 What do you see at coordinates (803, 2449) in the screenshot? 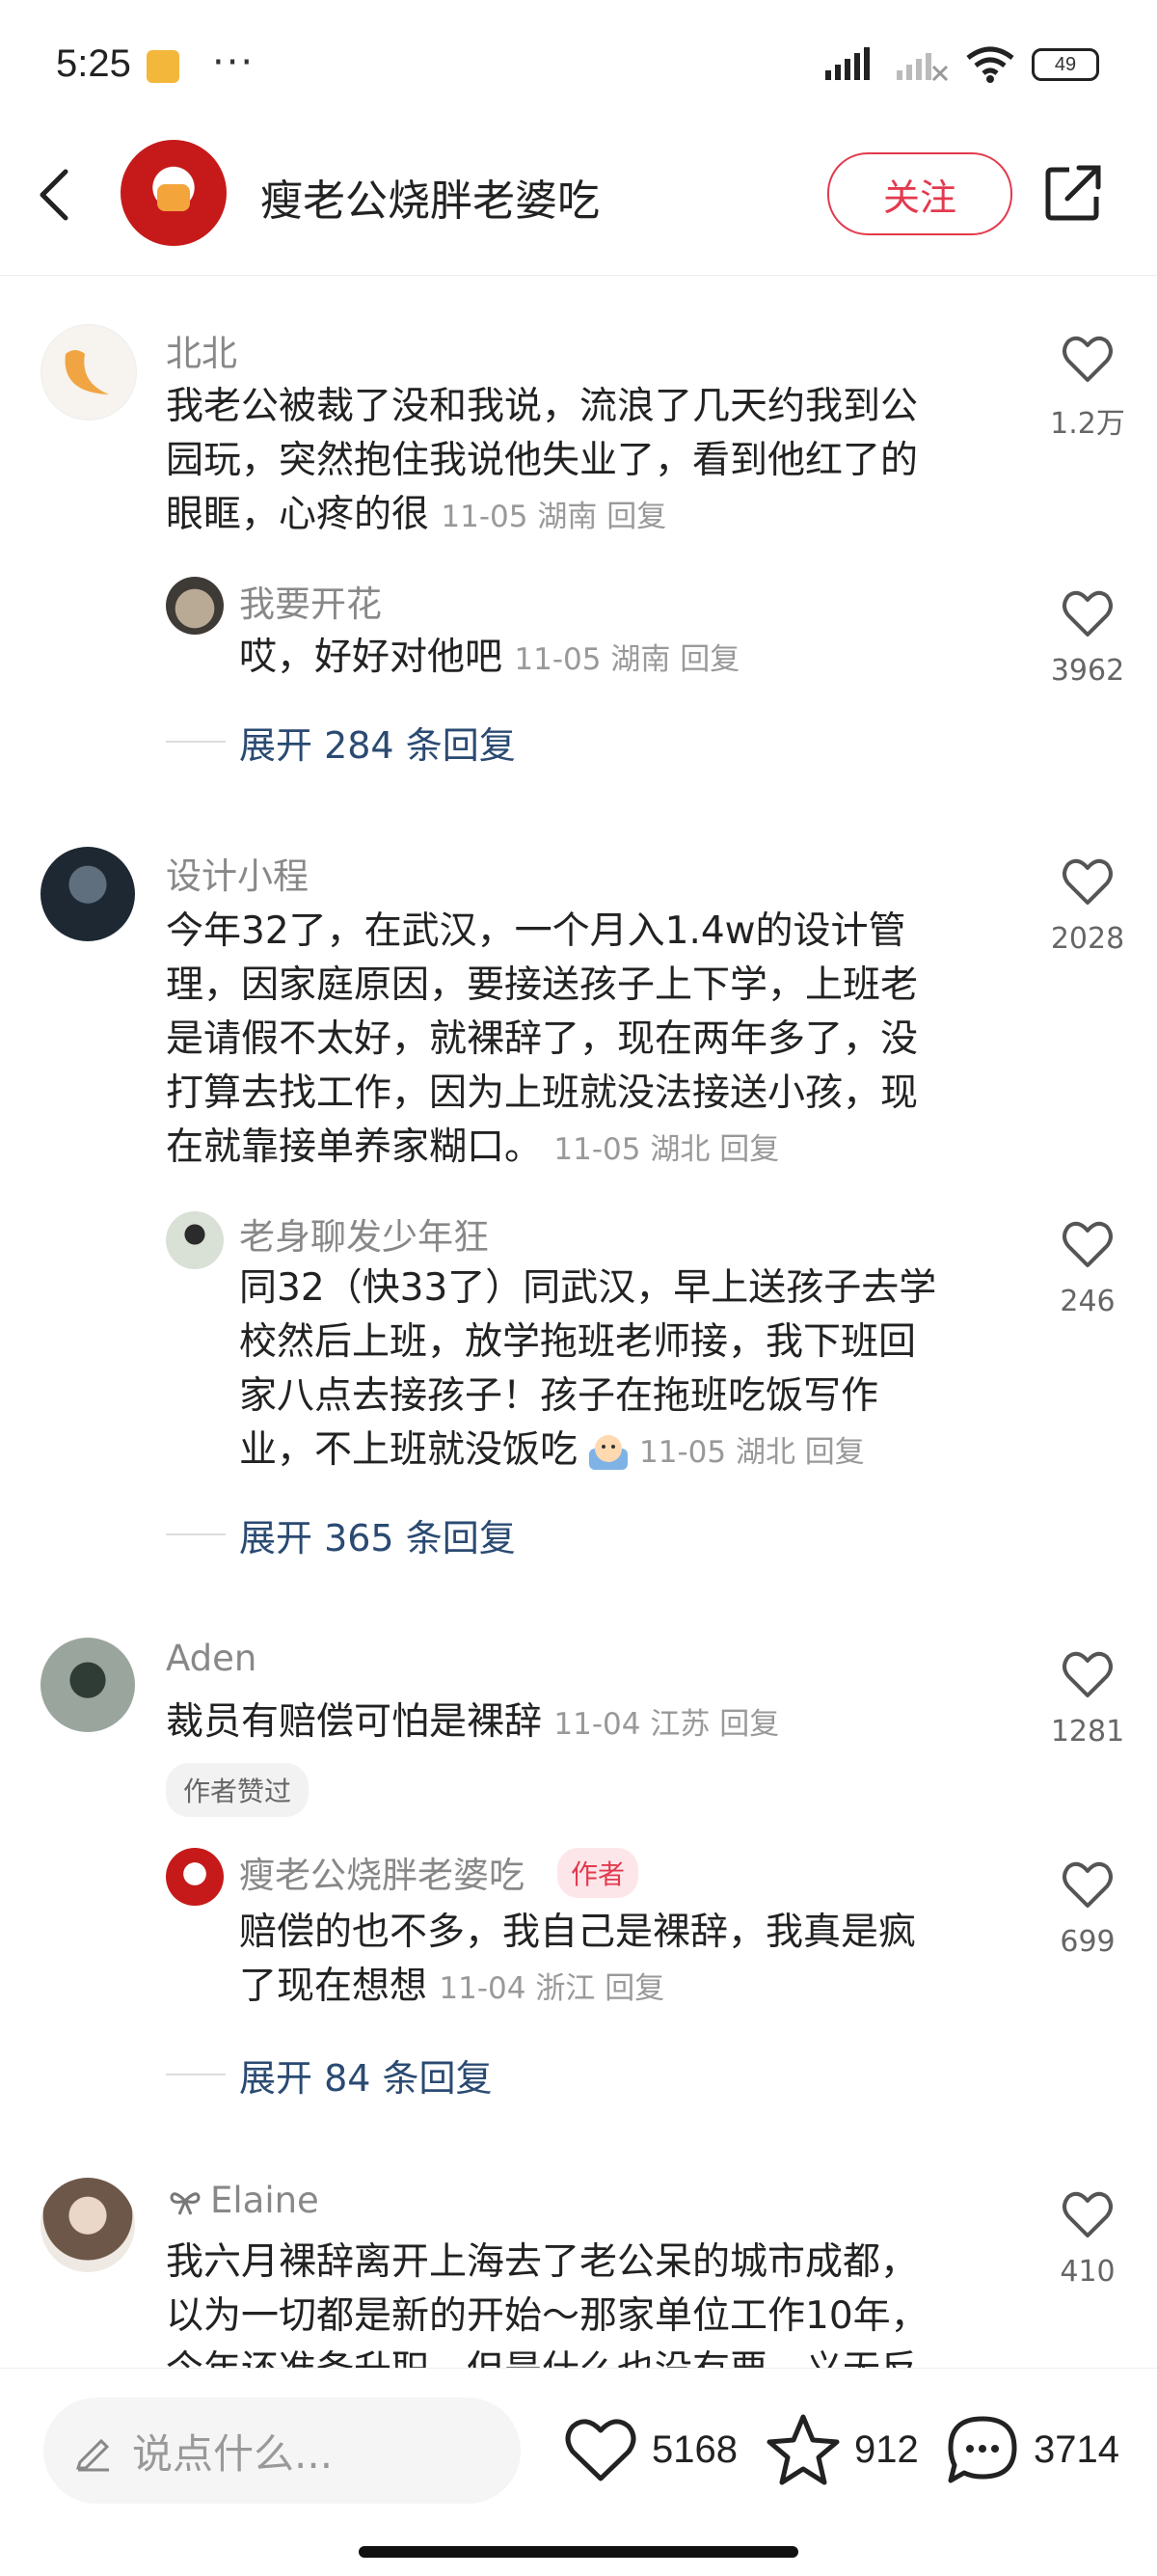
I see `star-icon` at bounding box center [803, 2449].